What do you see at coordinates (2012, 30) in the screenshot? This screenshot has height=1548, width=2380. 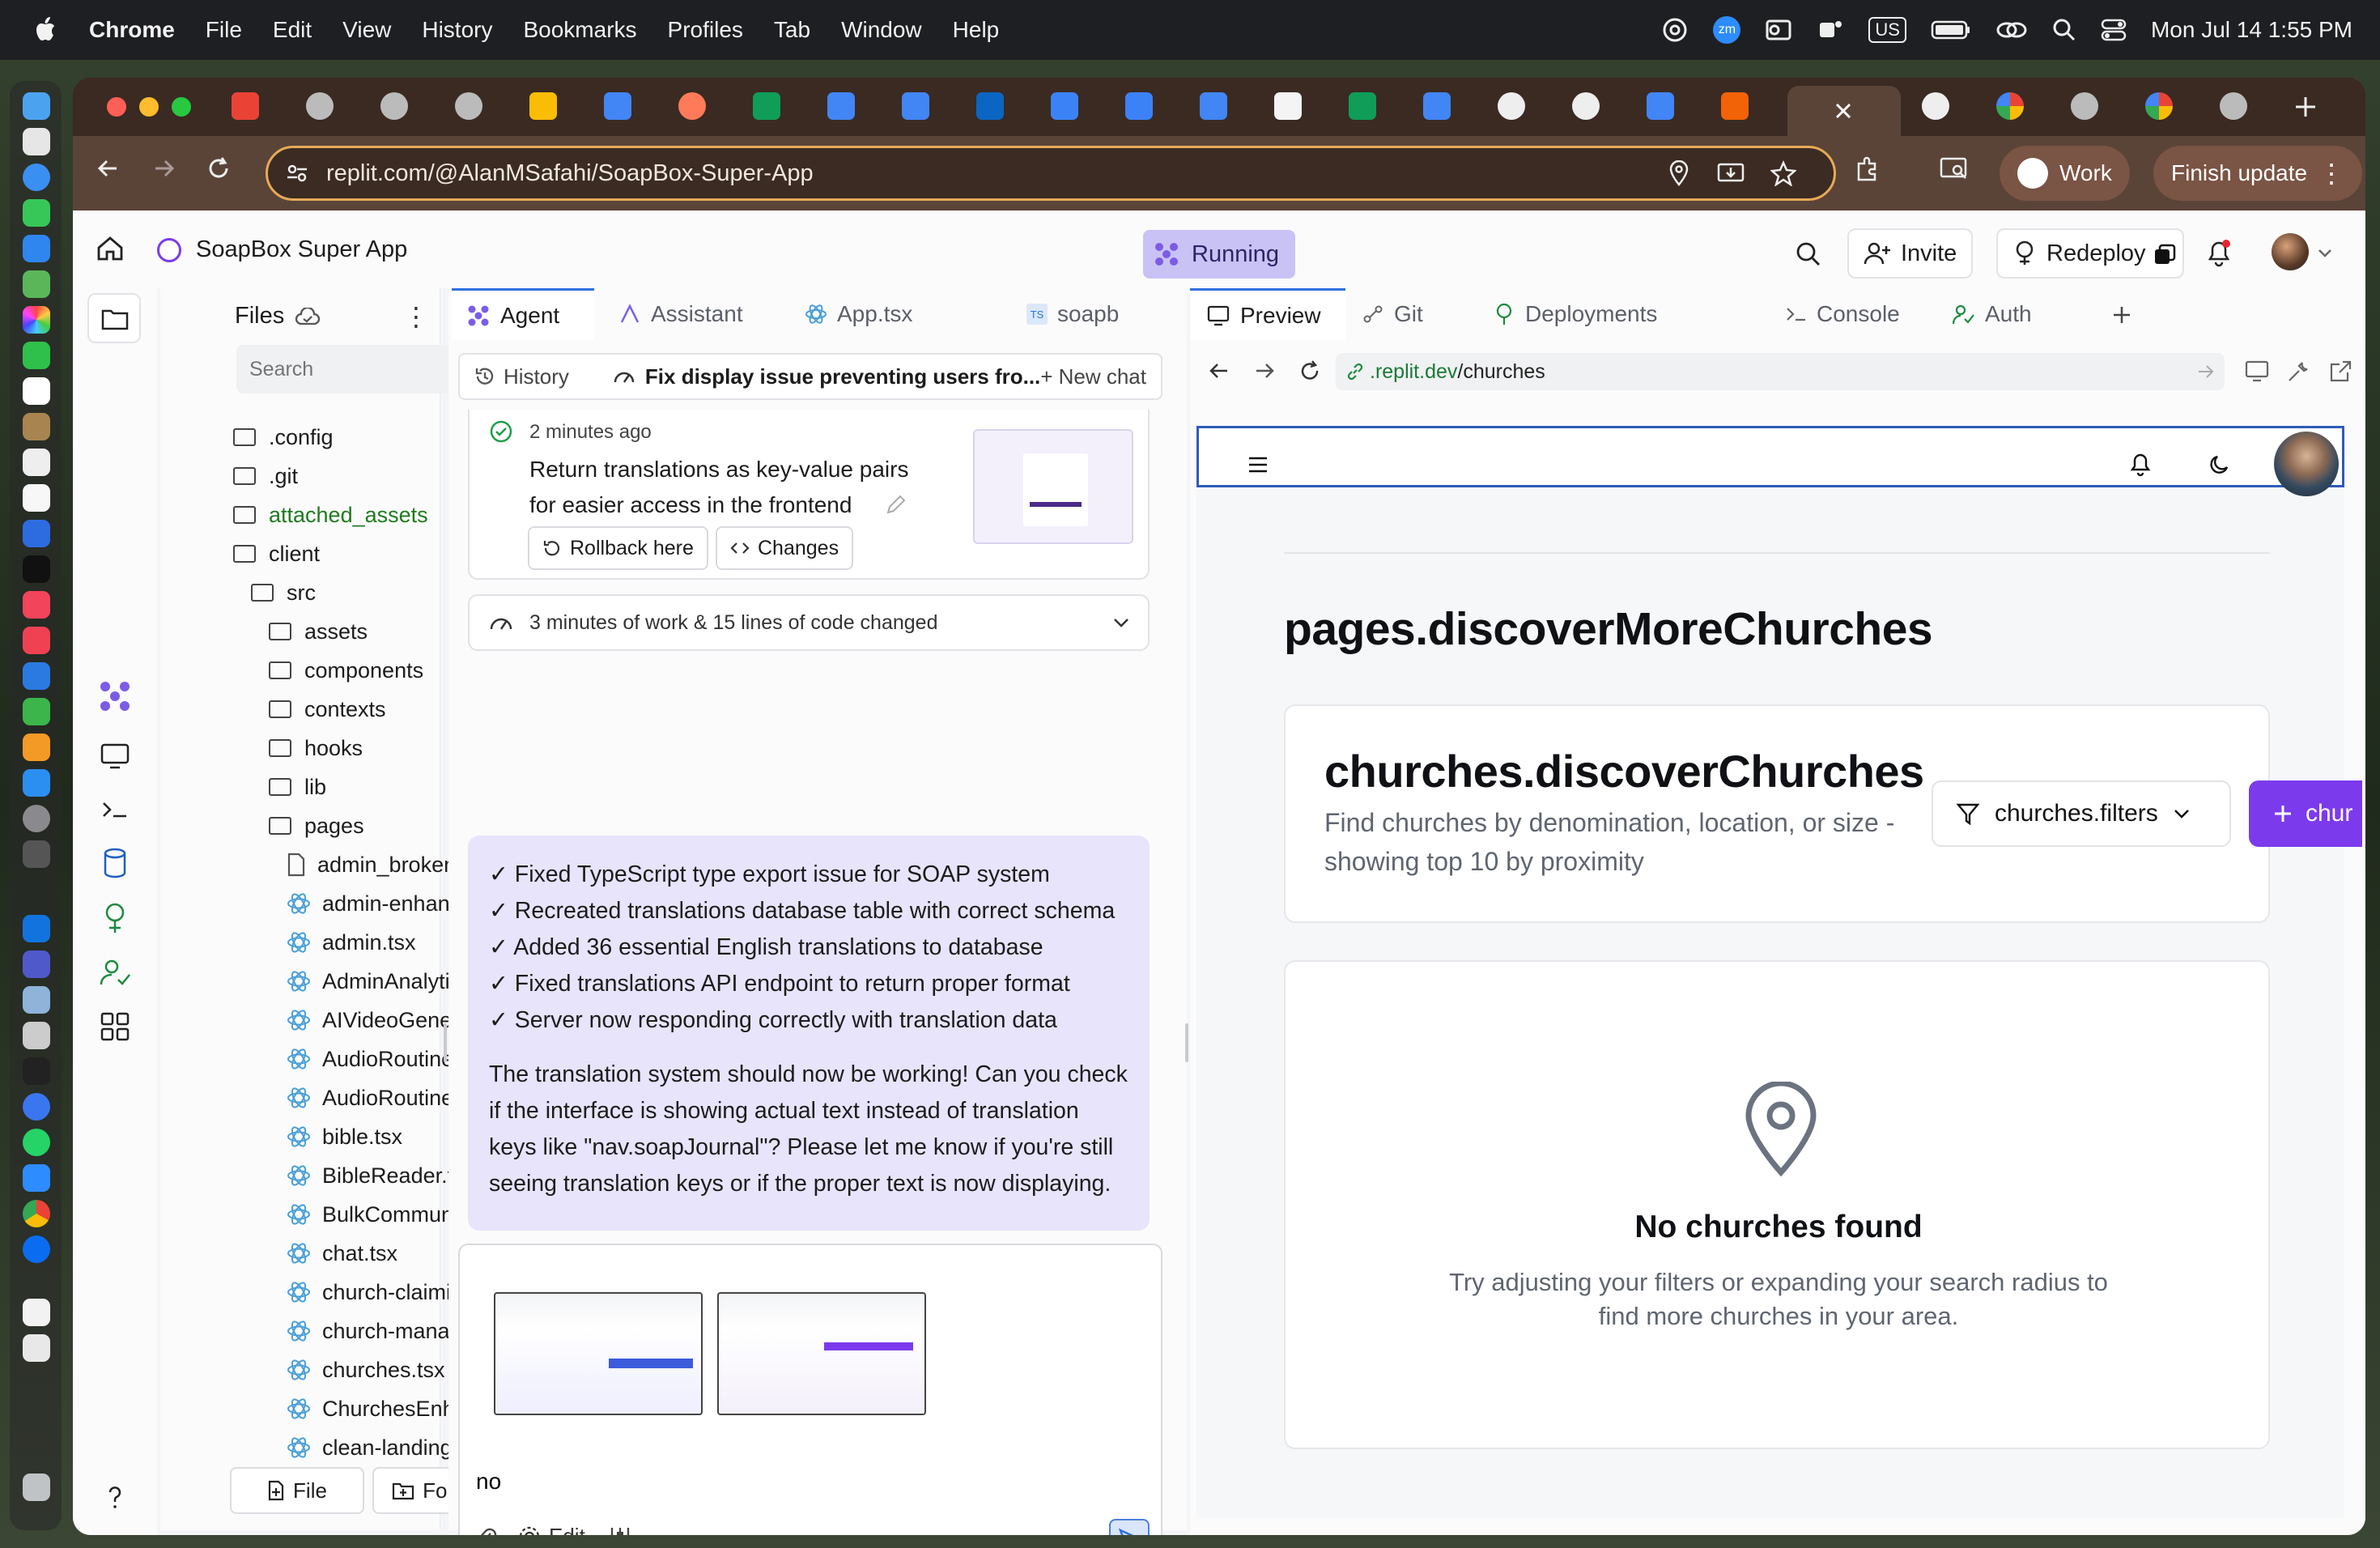 I see `link-status-icon` at bounding box center [2012, 30].